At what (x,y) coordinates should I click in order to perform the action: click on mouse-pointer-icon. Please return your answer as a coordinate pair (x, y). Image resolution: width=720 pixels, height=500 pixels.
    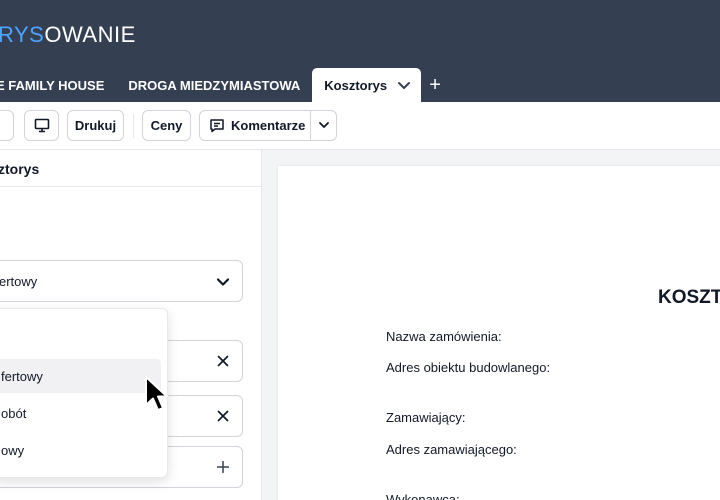
    Looking at the image, I should click on (157, 396).